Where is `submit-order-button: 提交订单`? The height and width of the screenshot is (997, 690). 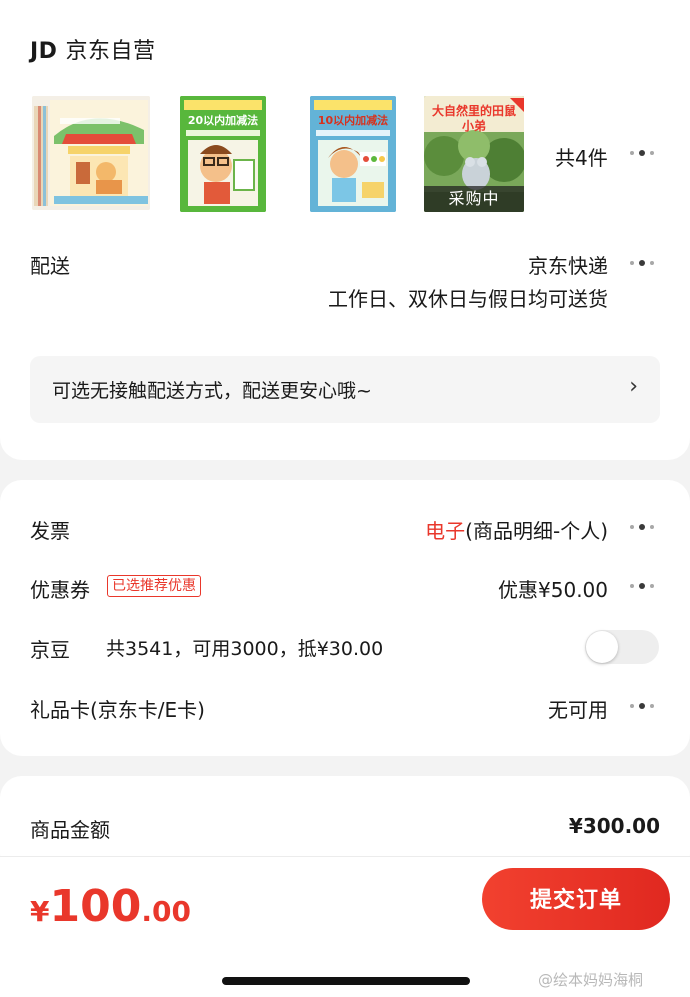
submit-order-button: 提交订单 is located at coordinates (576, 899).